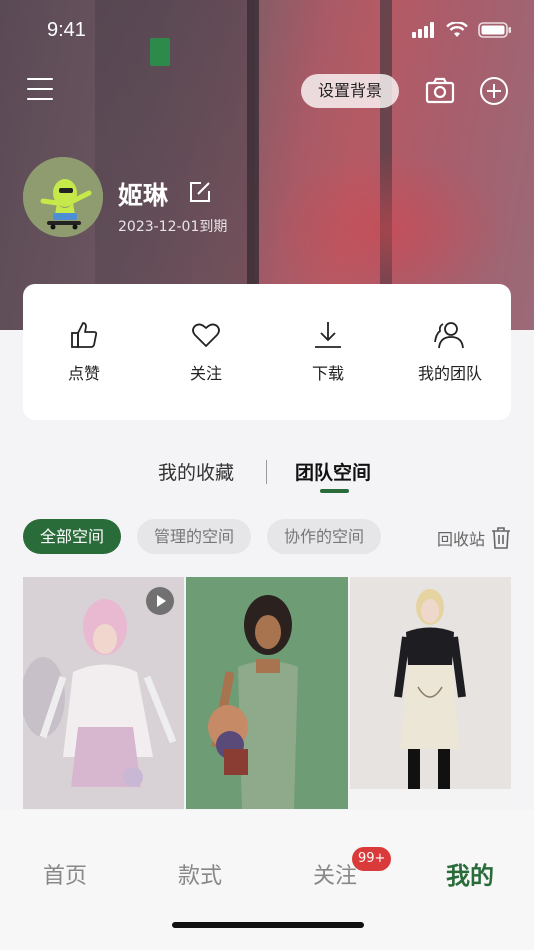 The height and width of the screenshot is (950, 534). Describe the element at coordinates (449, 373) in the screenshot. I see `my-team-label: 我的团队` at that location.